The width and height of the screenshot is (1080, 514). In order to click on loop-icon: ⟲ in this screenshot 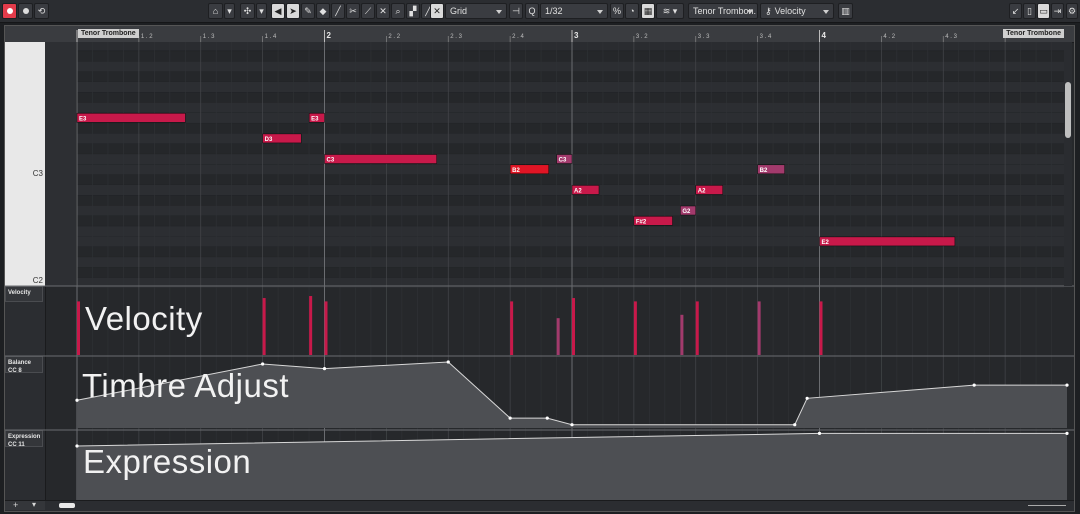, I will do `click(41, 11)`.